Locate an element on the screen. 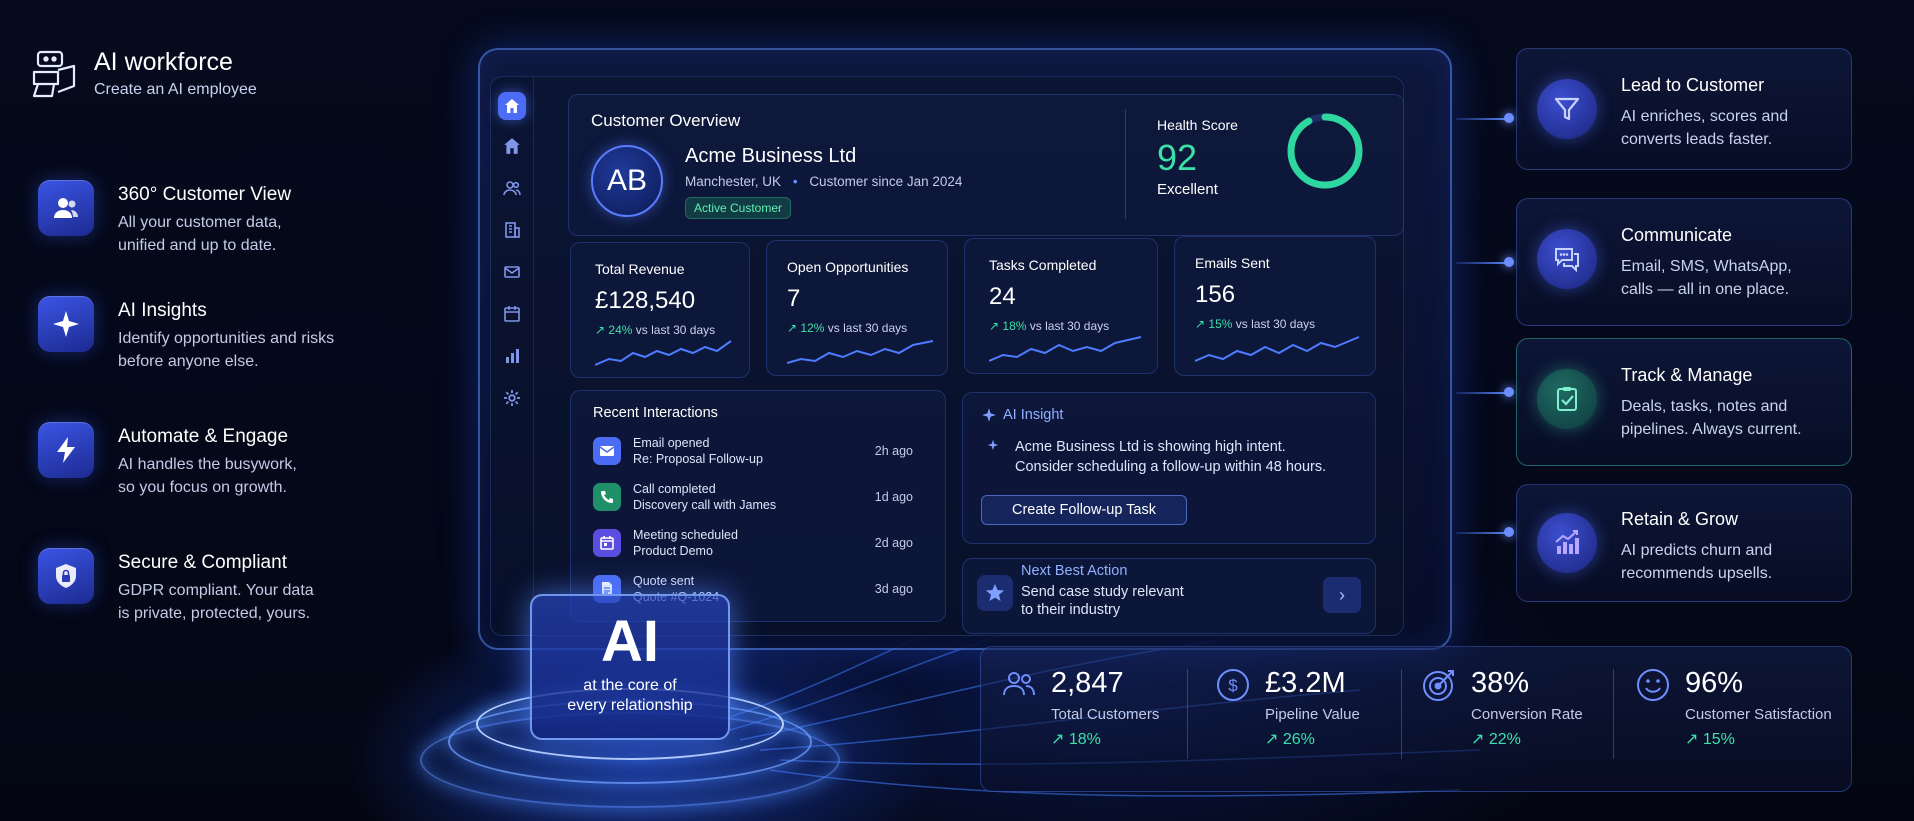 This screenshot has height=821, width=1914. robot-icon is located at coordinates (54, 74).